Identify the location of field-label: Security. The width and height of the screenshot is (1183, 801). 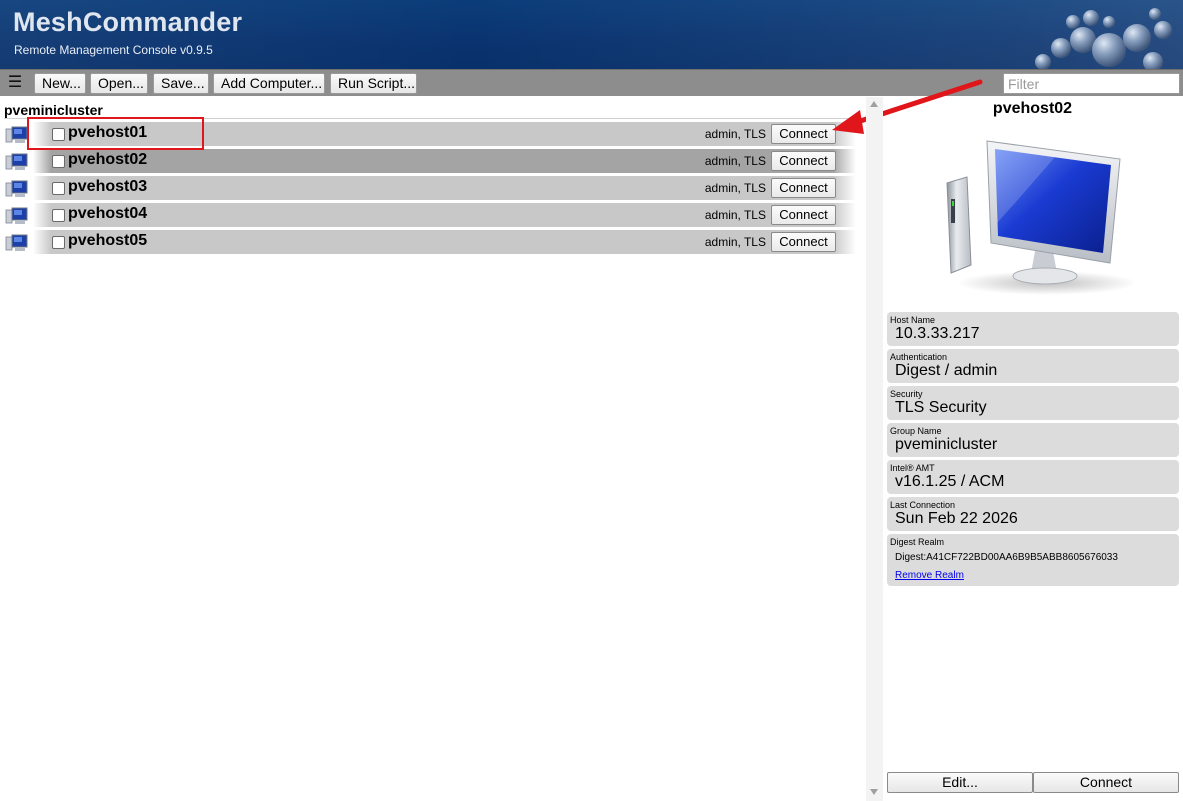
(906, 394).